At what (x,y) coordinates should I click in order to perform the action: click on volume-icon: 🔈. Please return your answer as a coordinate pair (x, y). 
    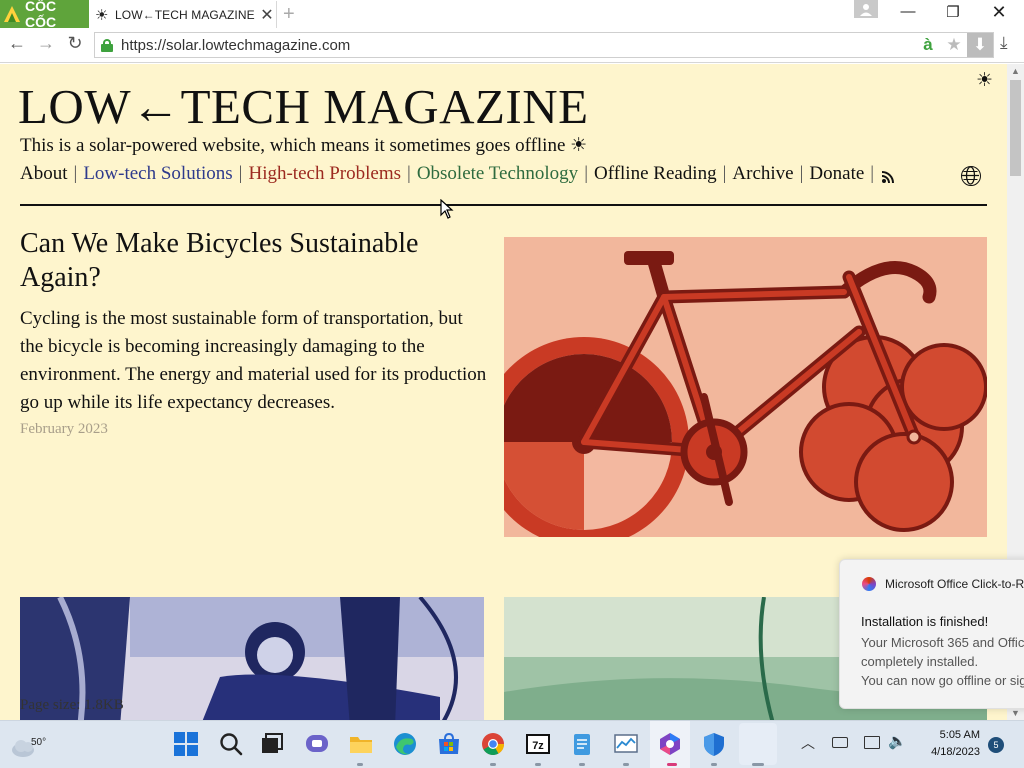
    Looking at the image, I should click on (897, 741).